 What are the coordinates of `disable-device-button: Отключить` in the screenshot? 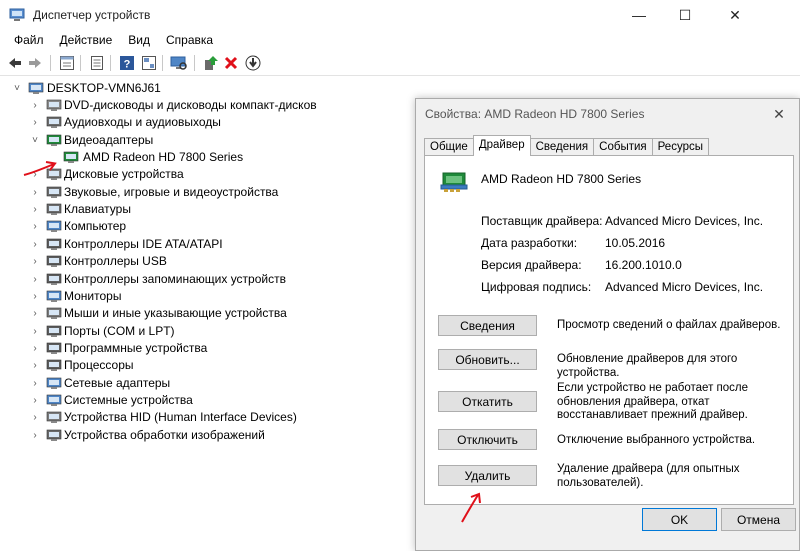 It's located at (487, 439).